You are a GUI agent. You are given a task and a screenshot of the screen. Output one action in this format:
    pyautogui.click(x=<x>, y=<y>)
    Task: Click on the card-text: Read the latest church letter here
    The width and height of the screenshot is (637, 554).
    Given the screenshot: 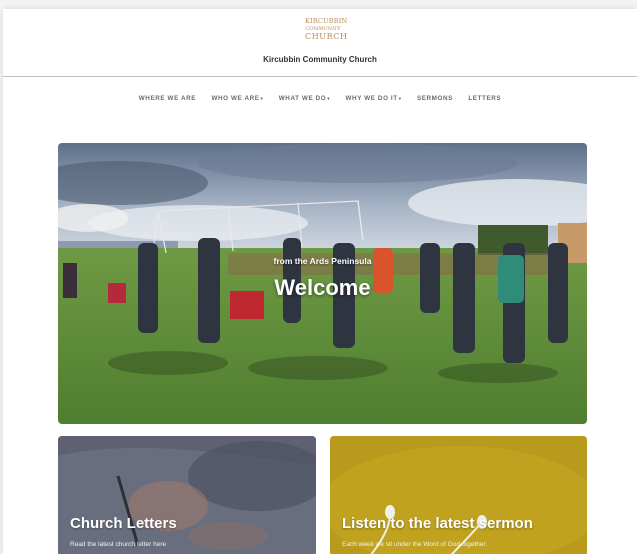 What is the action you would take?
    pyautogui.click(x=118, y=544)
    